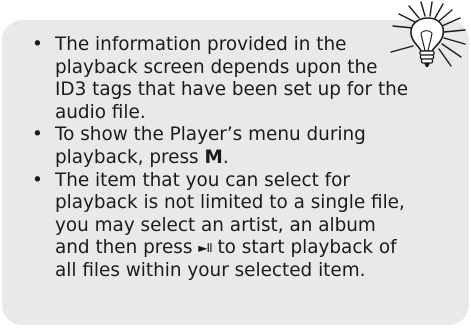 The image size is (471, 328). I want to click on play-pause-icon: ►II, so click(205, 248).